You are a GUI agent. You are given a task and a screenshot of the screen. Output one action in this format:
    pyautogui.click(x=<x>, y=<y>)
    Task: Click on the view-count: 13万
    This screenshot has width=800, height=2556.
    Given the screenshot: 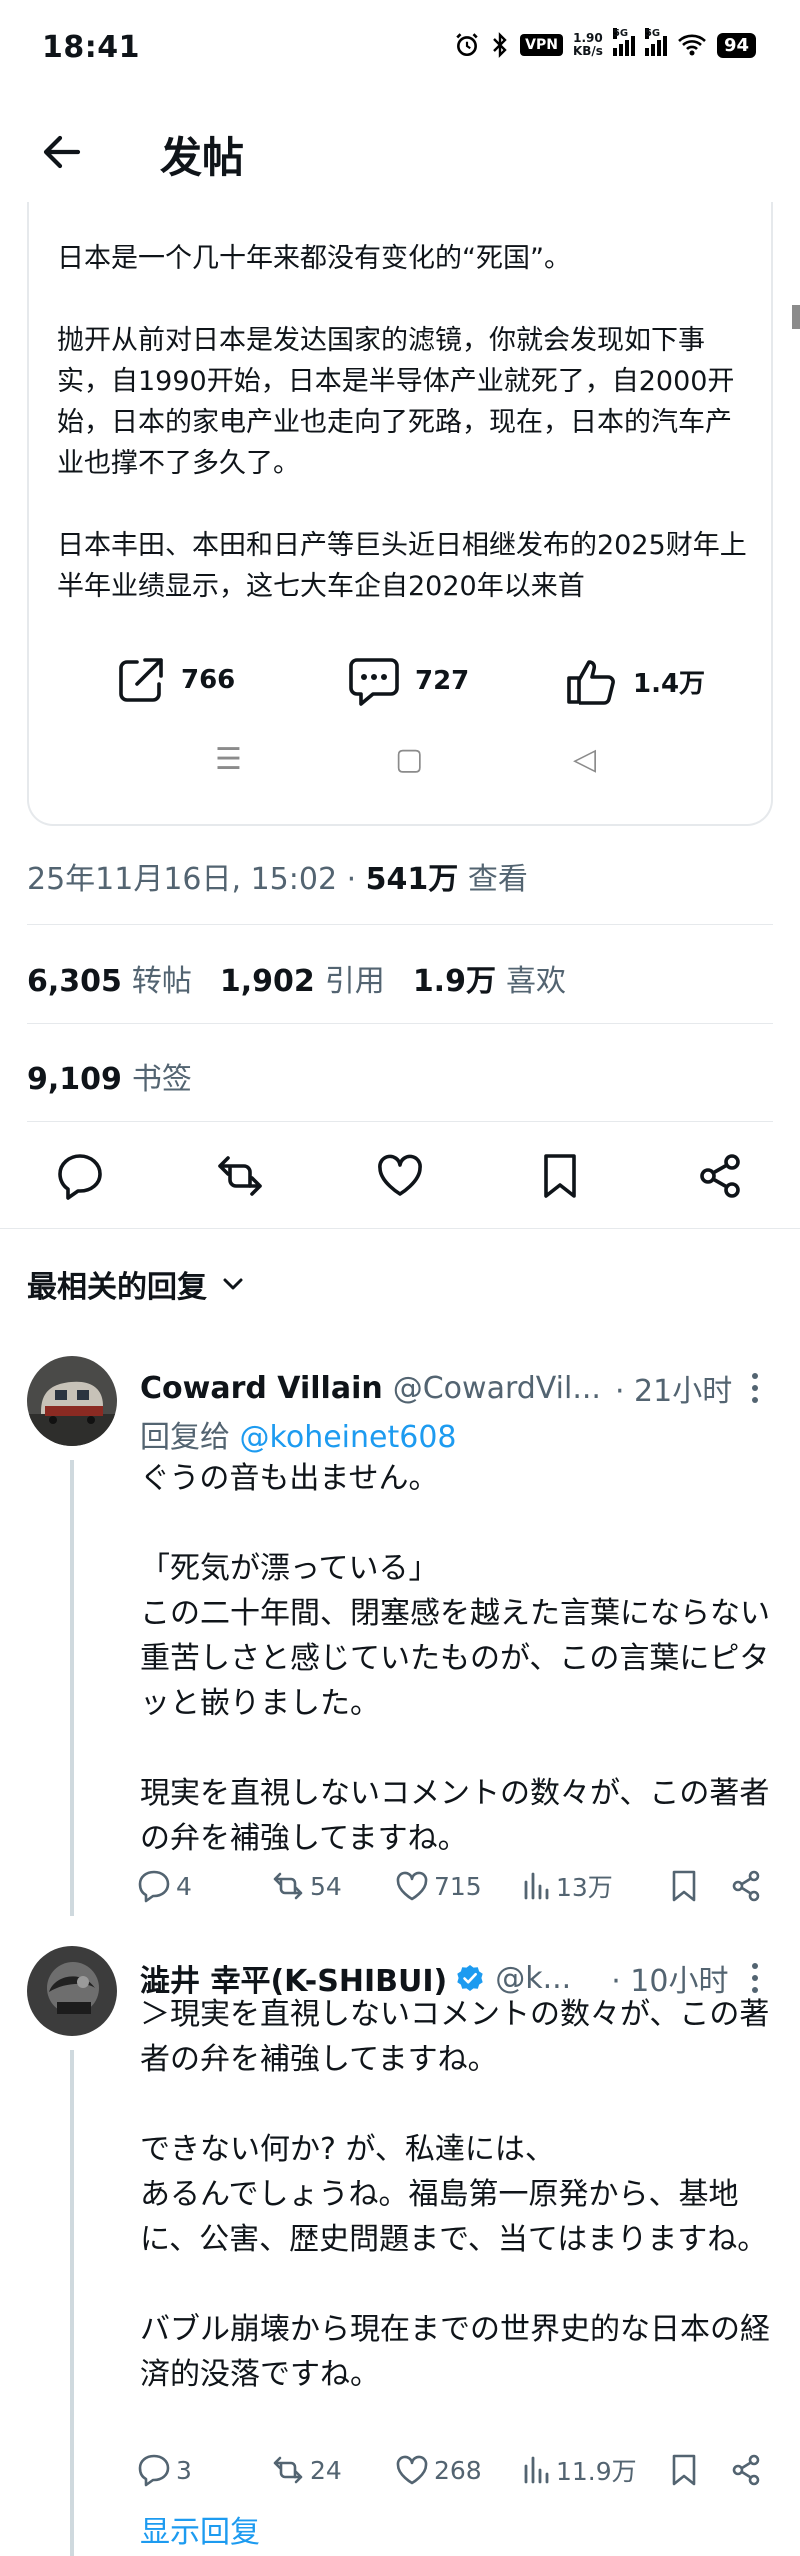 What is the action you would take?
    pyautogui.click(x=584, y=1887)
    